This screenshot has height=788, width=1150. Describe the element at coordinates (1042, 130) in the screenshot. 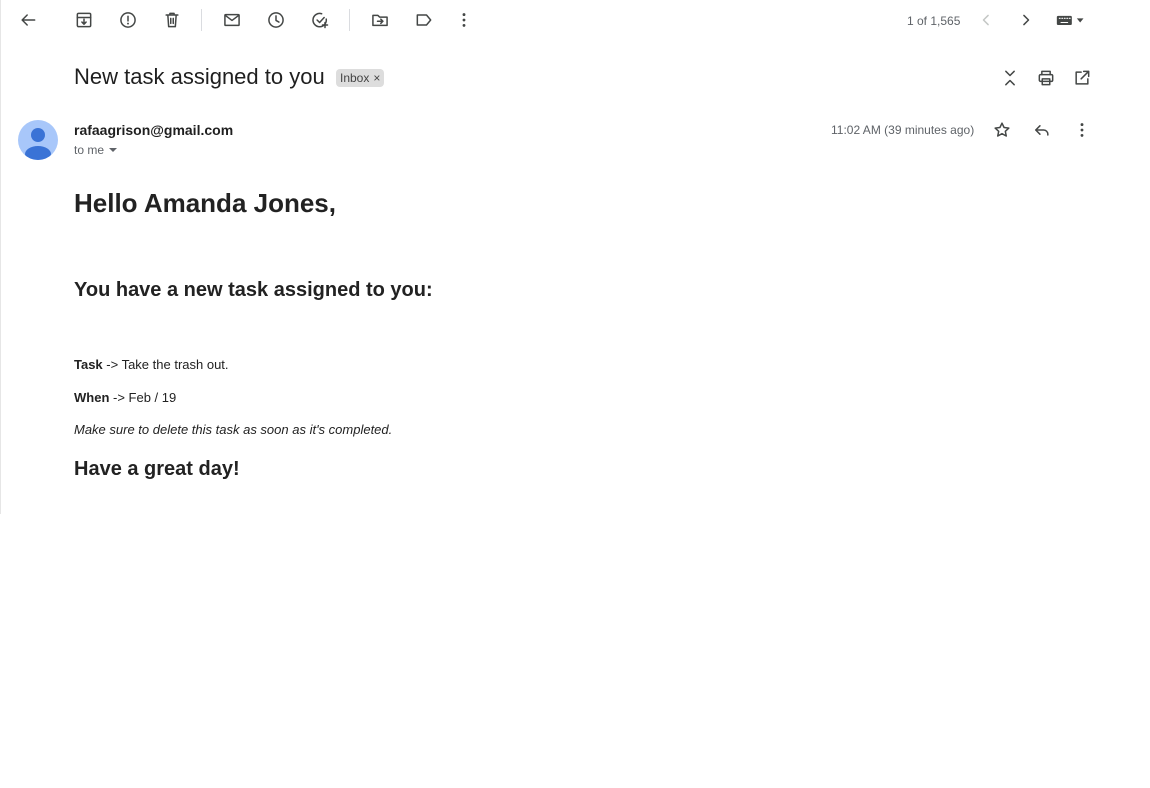

I see `reply-icon` at that location.